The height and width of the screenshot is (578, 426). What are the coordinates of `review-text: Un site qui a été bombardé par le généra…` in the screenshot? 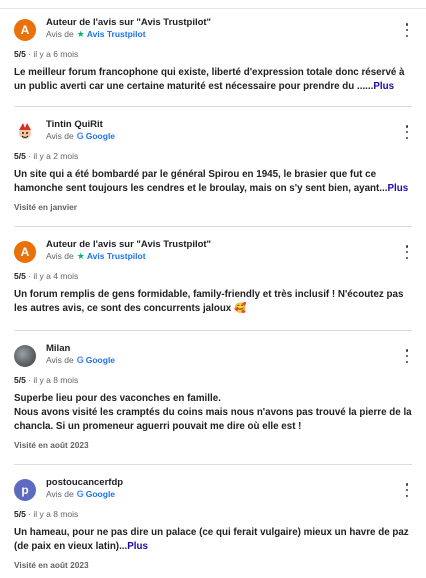 It's located at (213, 182).